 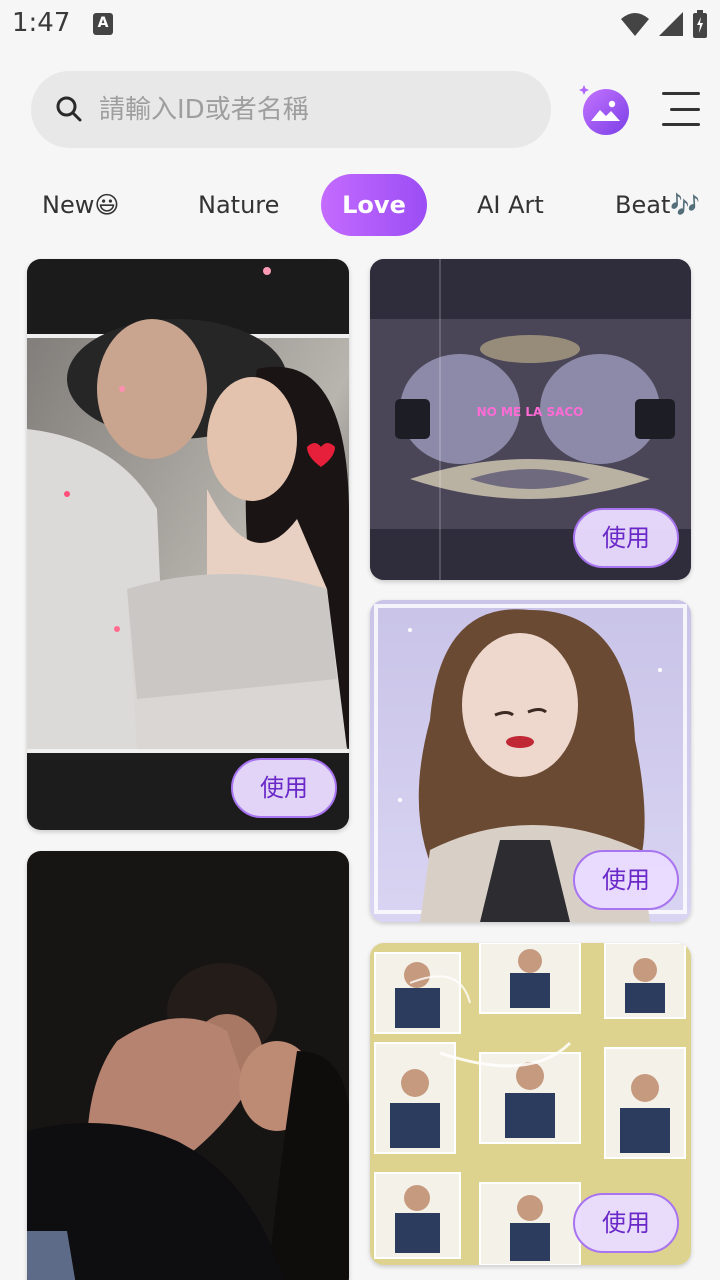 I want to click on photo-sparkle-icon, so click(x=604, y=110).